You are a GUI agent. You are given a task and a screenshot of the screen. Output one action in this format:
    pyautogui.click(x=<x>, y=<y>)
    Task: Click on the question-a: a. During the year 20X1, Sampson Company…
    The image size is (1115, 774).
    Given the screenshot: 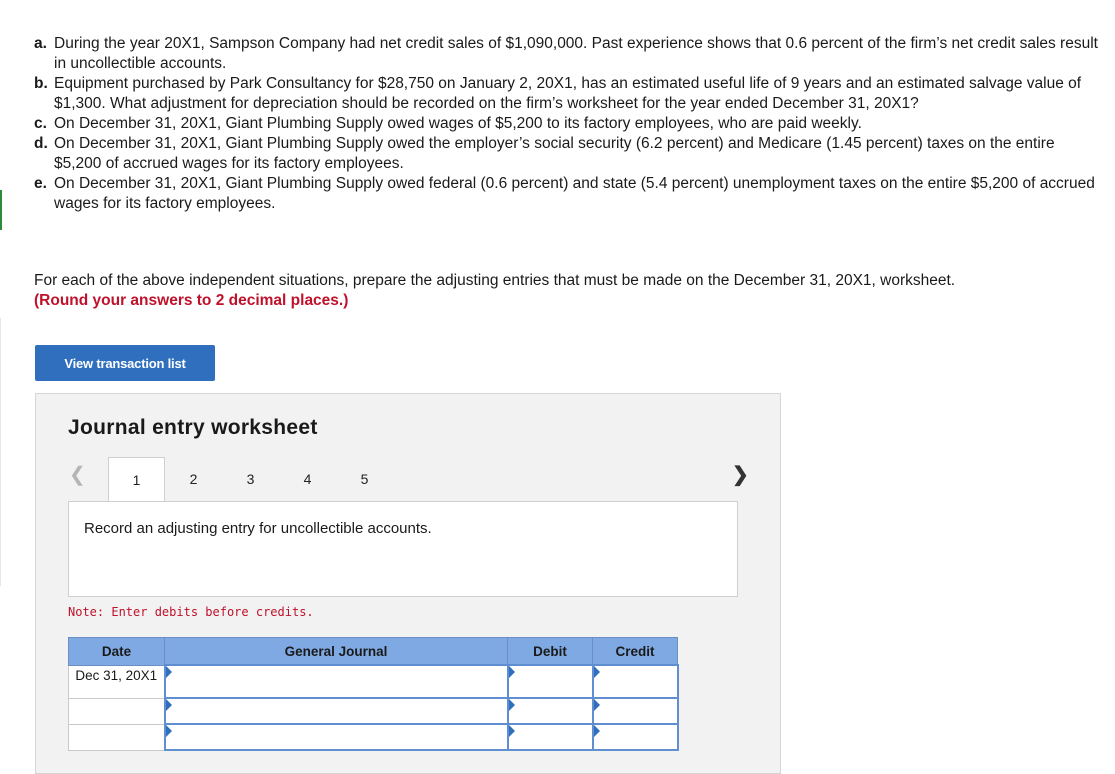 What is the action you would take?
    pyautogui.click(x=566, y=54)
    